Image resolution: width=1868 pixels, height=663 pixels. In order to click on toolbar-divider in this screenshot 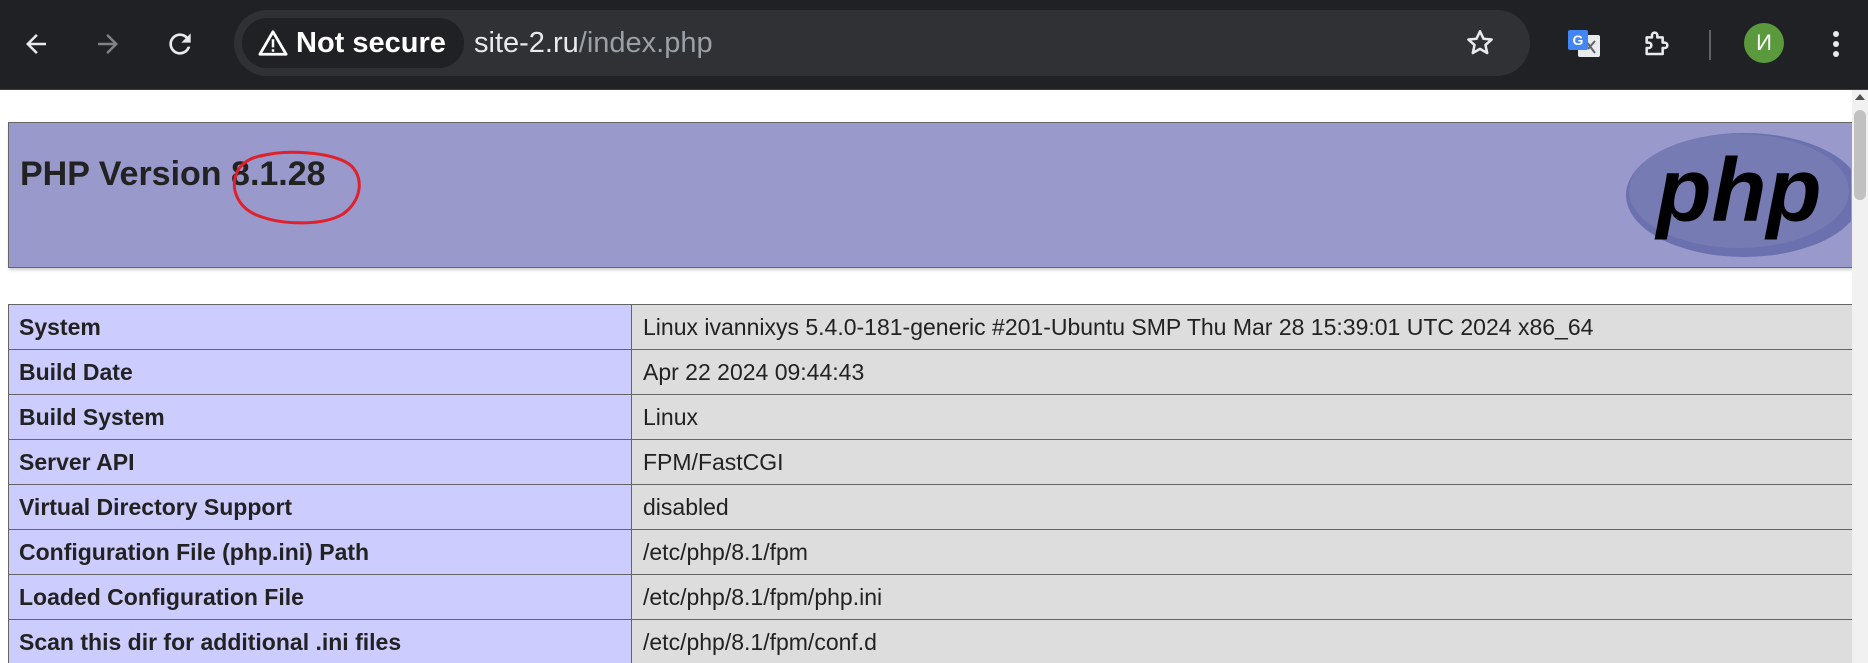, I will do `click(1710, 45)`.